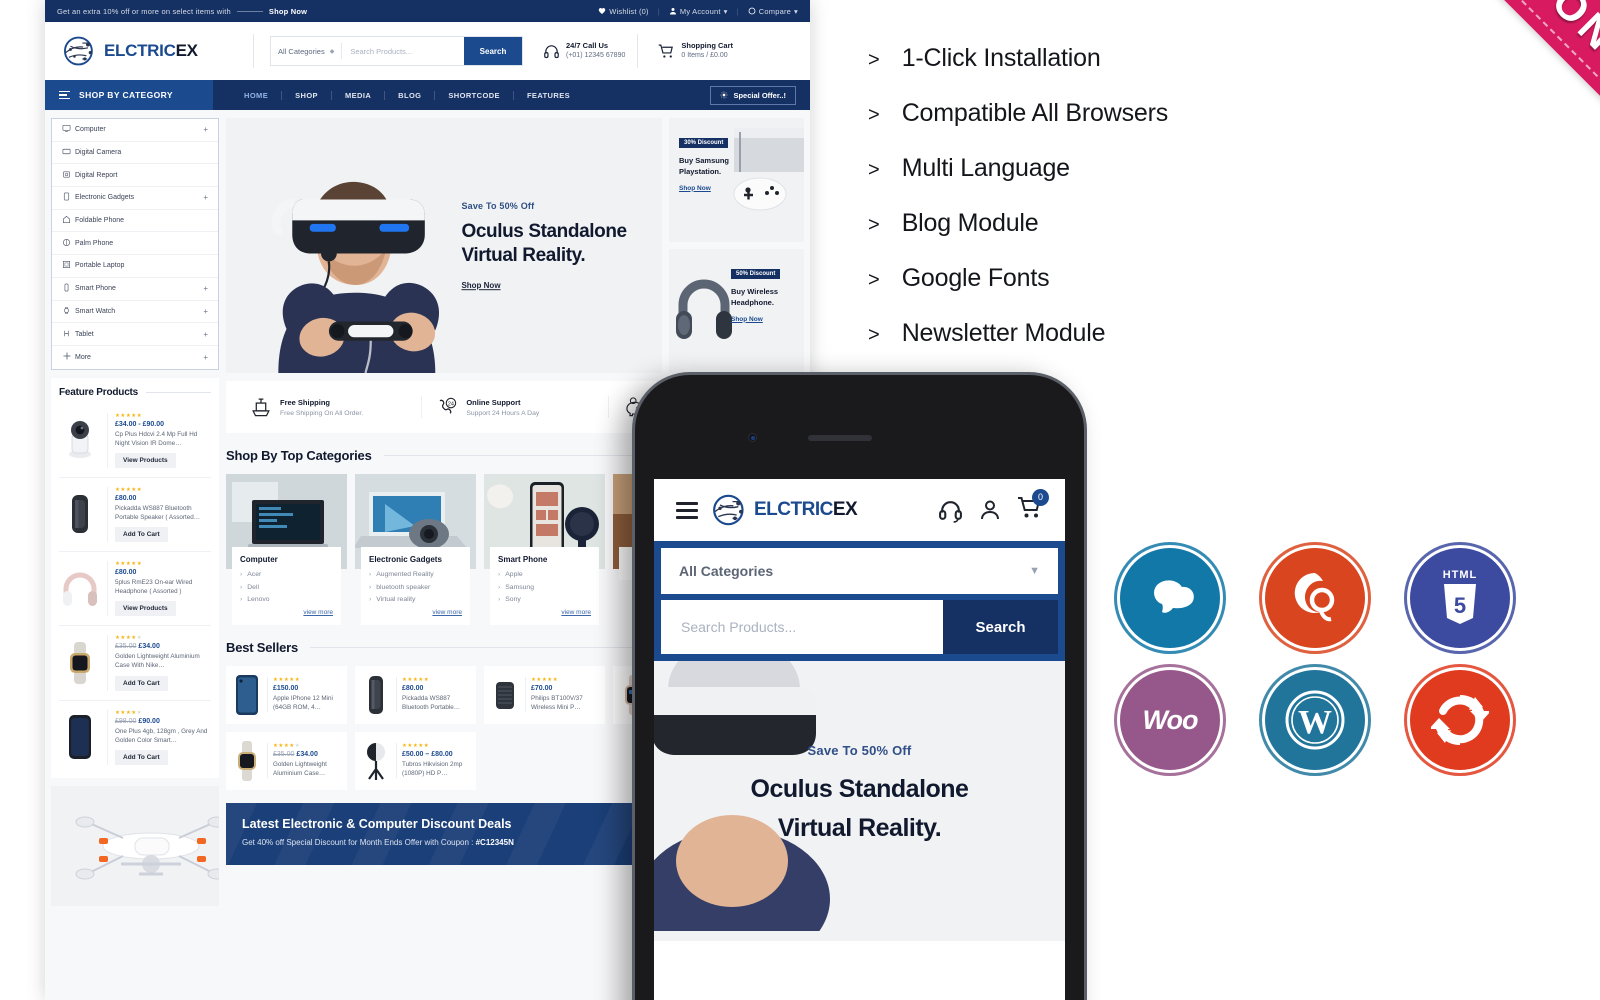 This screenshot has width=1600, height=1000. Describe the element at coordinates (1170, 598) in the screenshot. I see `elementor-badge` at that location.